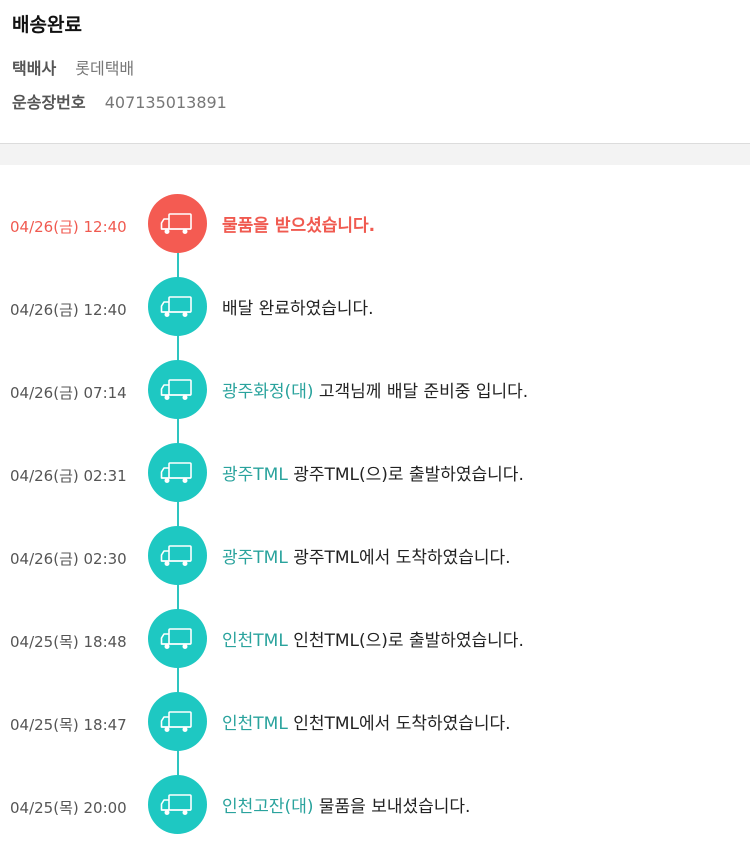  I want to click on event-description: 배달 완료하였습니다., so click(298, 306).